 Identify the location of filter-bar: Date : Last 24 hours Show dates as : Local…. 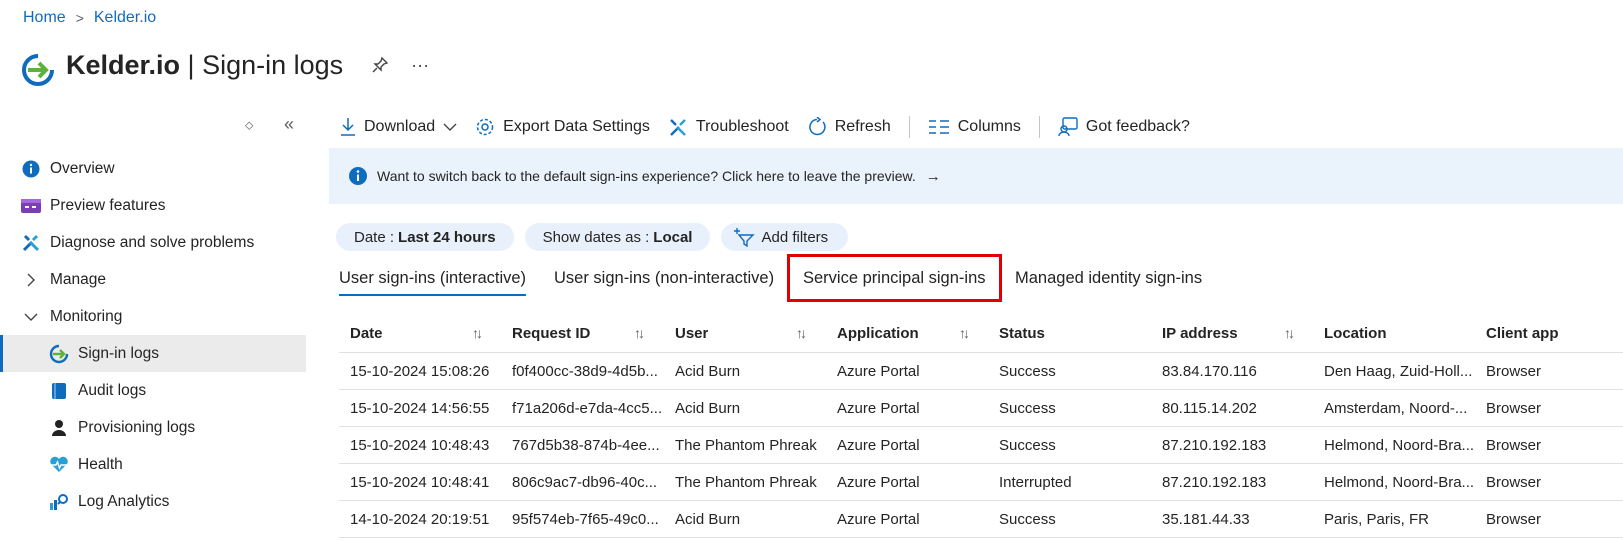
(592, 237).